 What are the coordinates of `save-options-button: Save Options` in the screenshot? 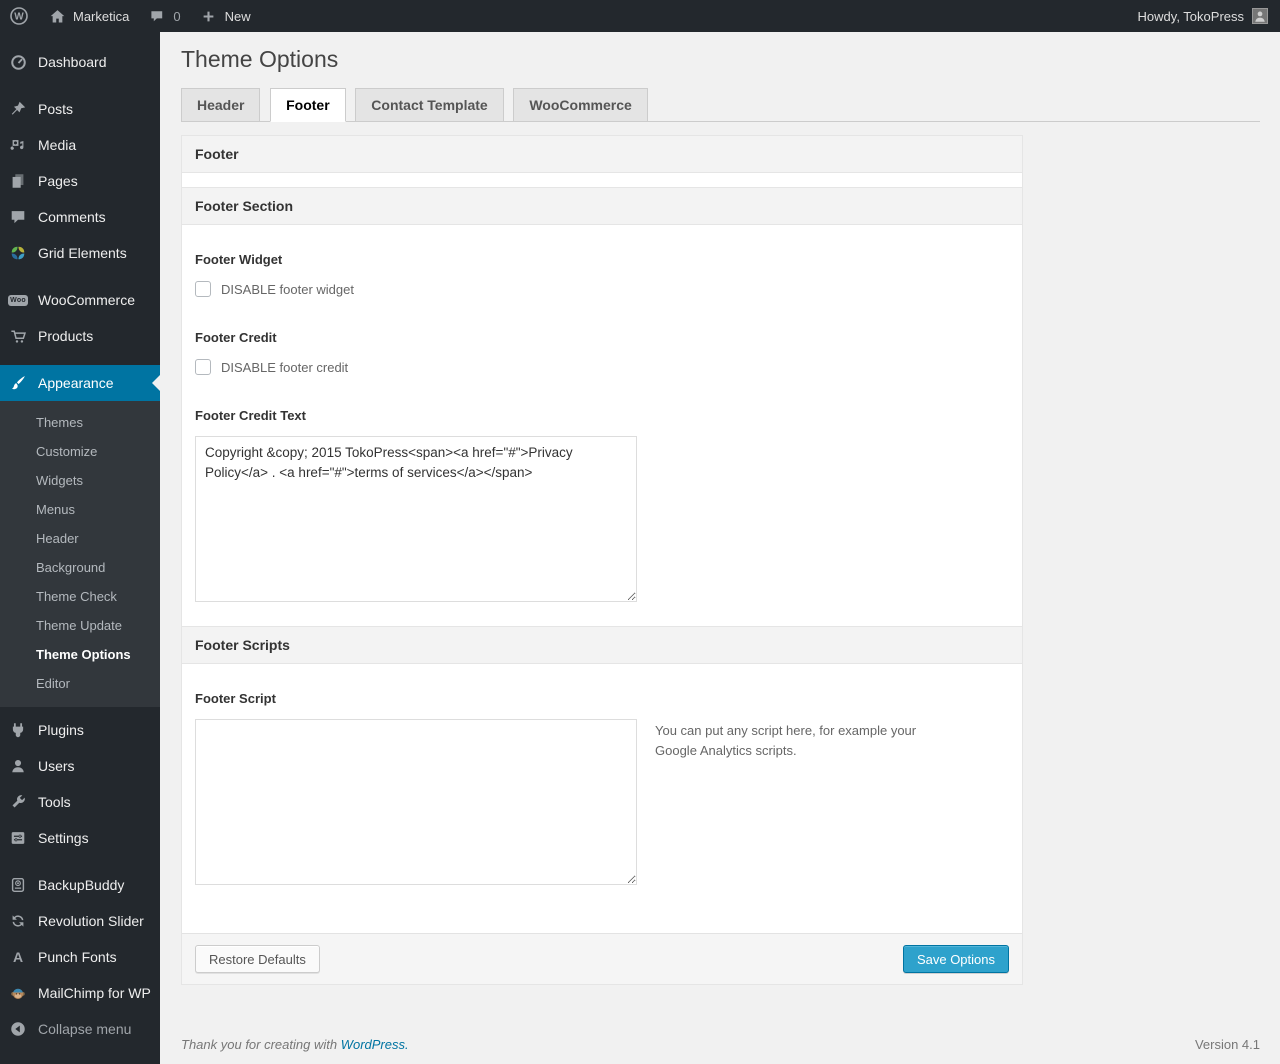 It's located at (955, 959).